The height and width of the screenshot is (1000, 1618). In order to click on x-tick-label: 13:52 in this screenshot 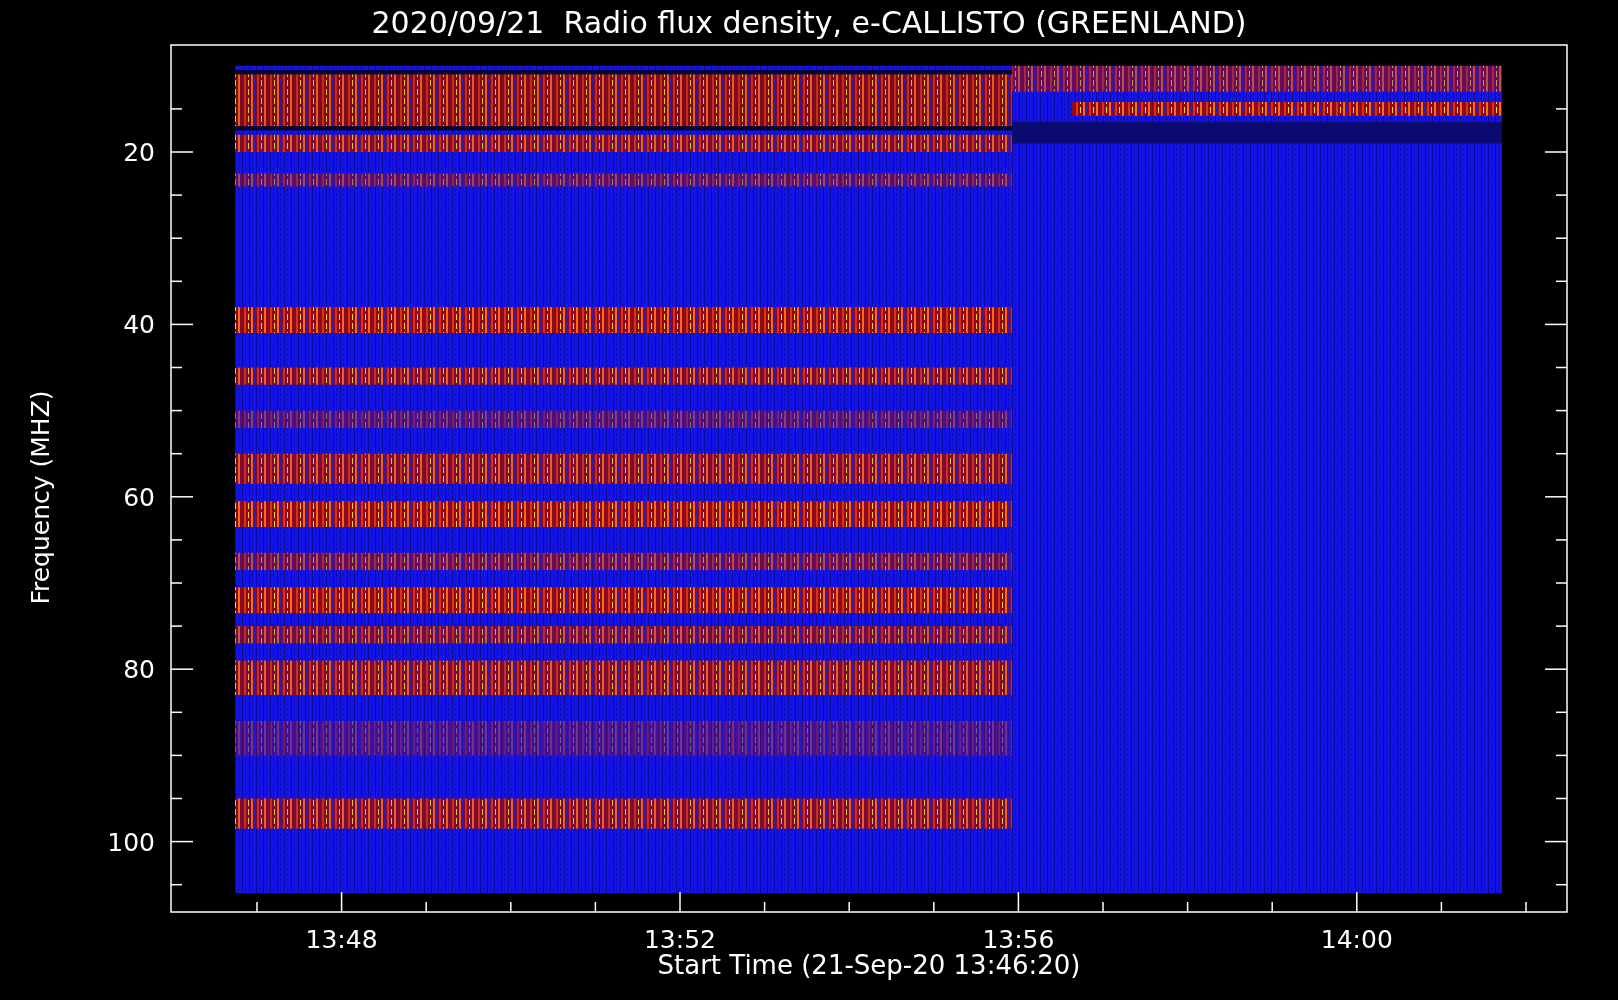, I will do `click(680, 938)`.